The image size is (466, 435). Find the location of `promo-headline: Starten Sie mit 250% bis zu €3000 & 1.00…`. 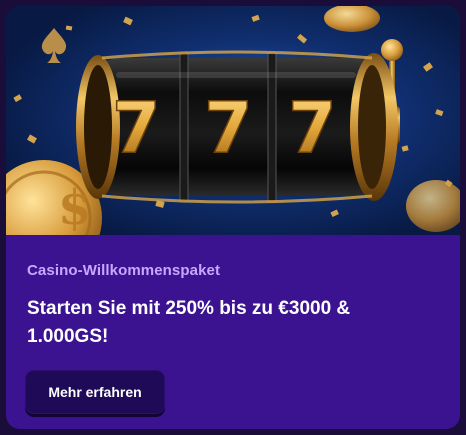

promo-headline: Starten Sie mit 250% bis zu €3000 & 1.00… is located at coordinates (189, 322).